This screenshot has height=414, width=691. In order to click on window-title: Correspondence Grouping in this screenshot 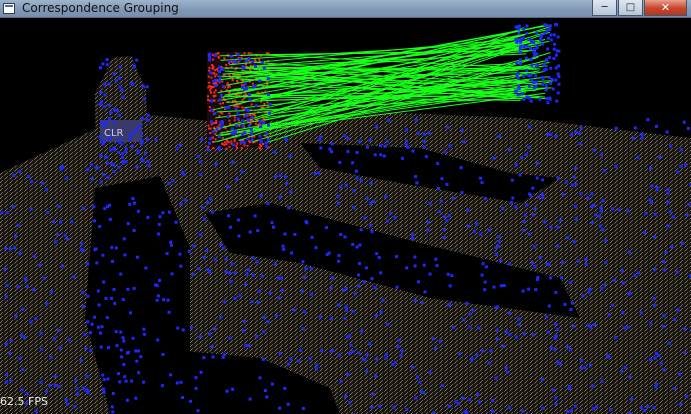, I will do `click(100, 8)`.